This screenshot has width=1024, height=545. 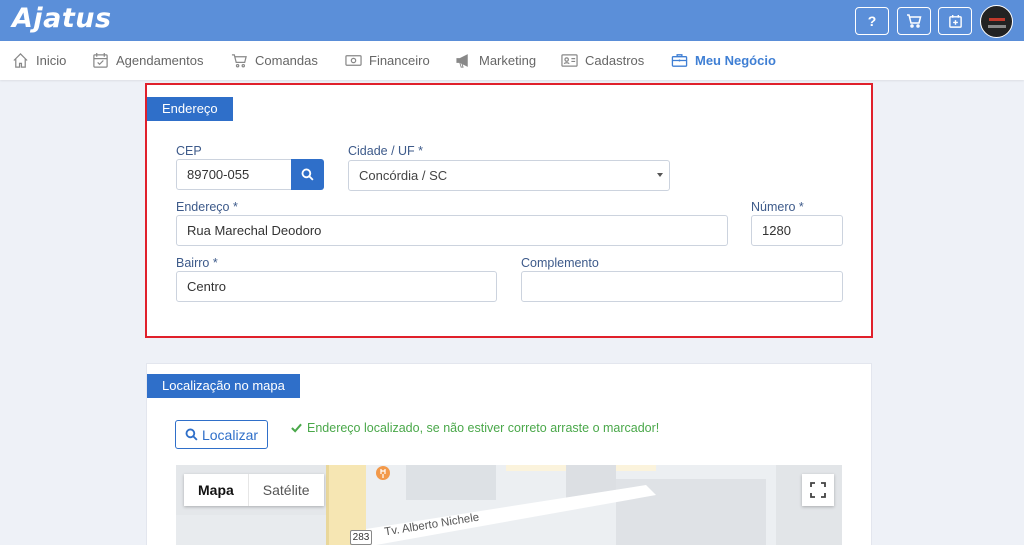 I want to click on city-select: Concórdia / SC, so click(x=509, y=175).